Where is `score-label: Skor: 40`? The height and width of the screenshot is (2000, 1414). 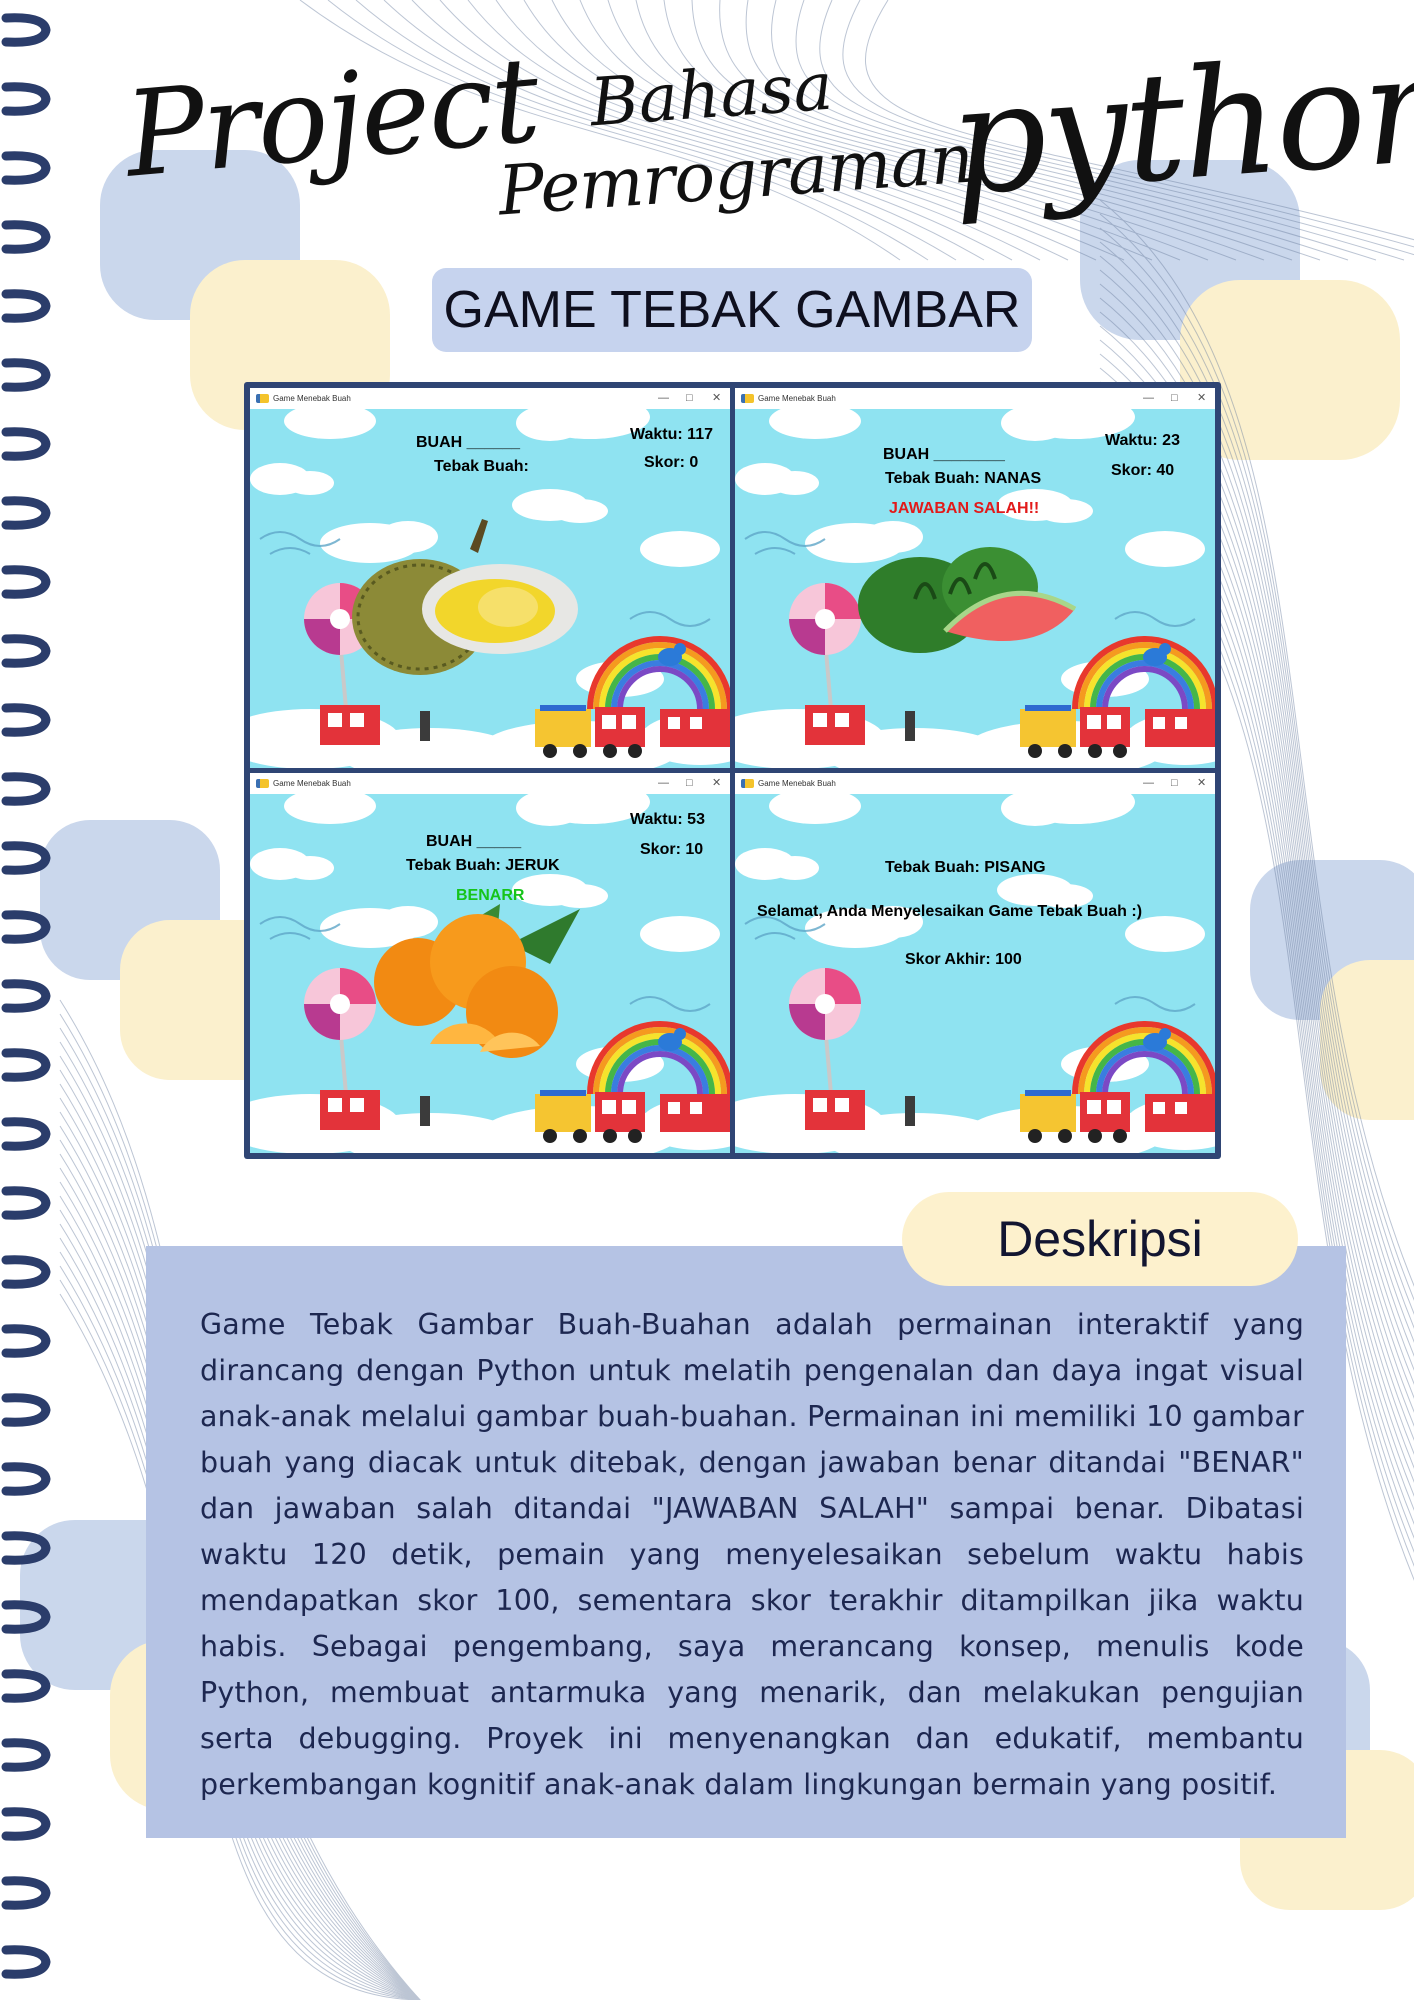 score-label: Skor: 40 is located at coordinates (1143, 470).